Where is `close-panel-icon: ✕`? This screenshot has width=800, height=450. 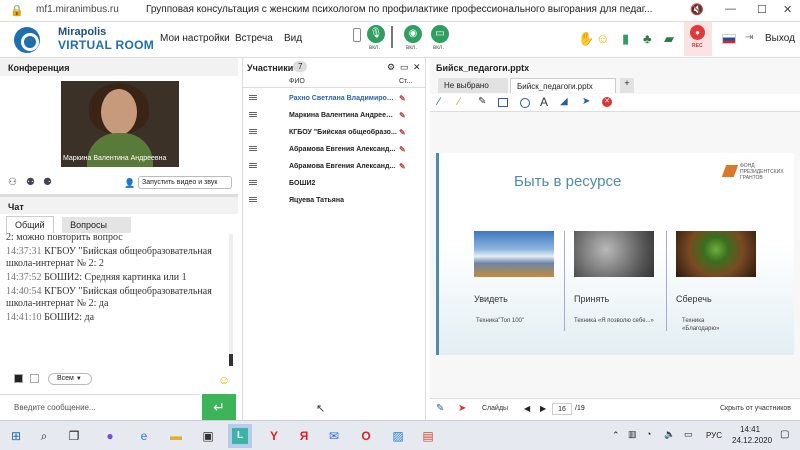
close-panel-icon: ✕ is located at coordinates (417, 67).